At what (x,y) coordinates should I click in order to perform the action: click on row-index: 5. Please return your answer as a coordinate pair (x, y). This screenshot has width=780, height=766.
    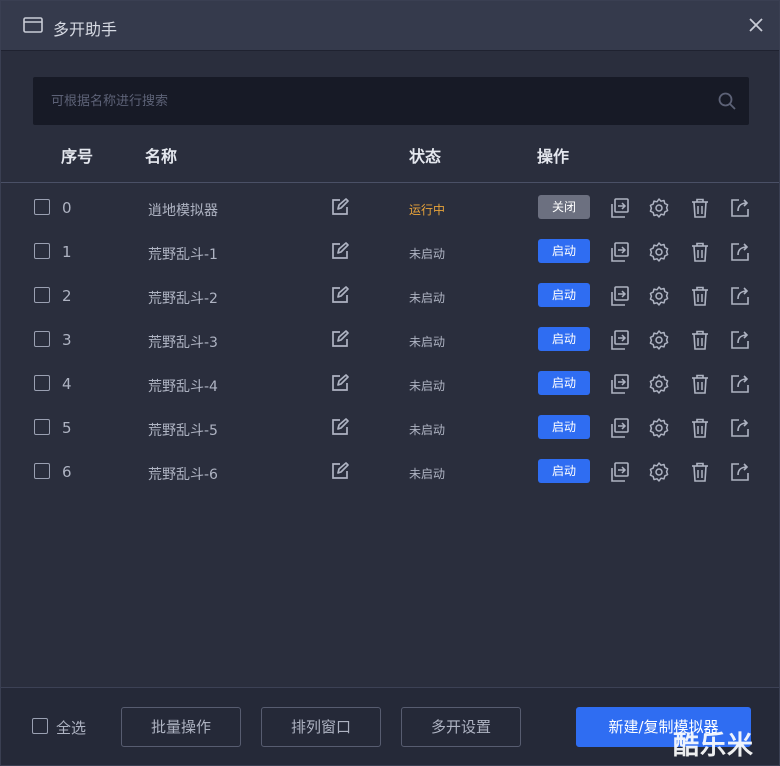
    Looking at the image, I should click on (67, 428).